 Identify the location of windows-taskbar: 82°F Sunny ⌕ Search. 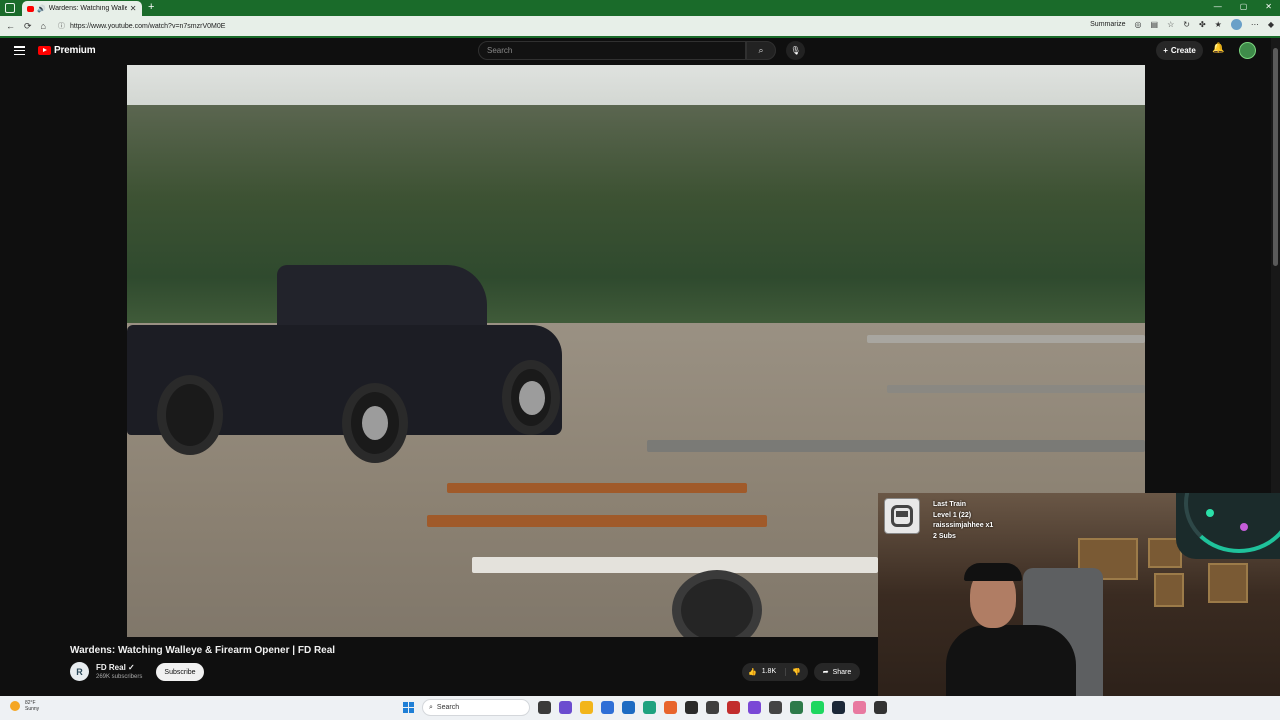
(640, 708).